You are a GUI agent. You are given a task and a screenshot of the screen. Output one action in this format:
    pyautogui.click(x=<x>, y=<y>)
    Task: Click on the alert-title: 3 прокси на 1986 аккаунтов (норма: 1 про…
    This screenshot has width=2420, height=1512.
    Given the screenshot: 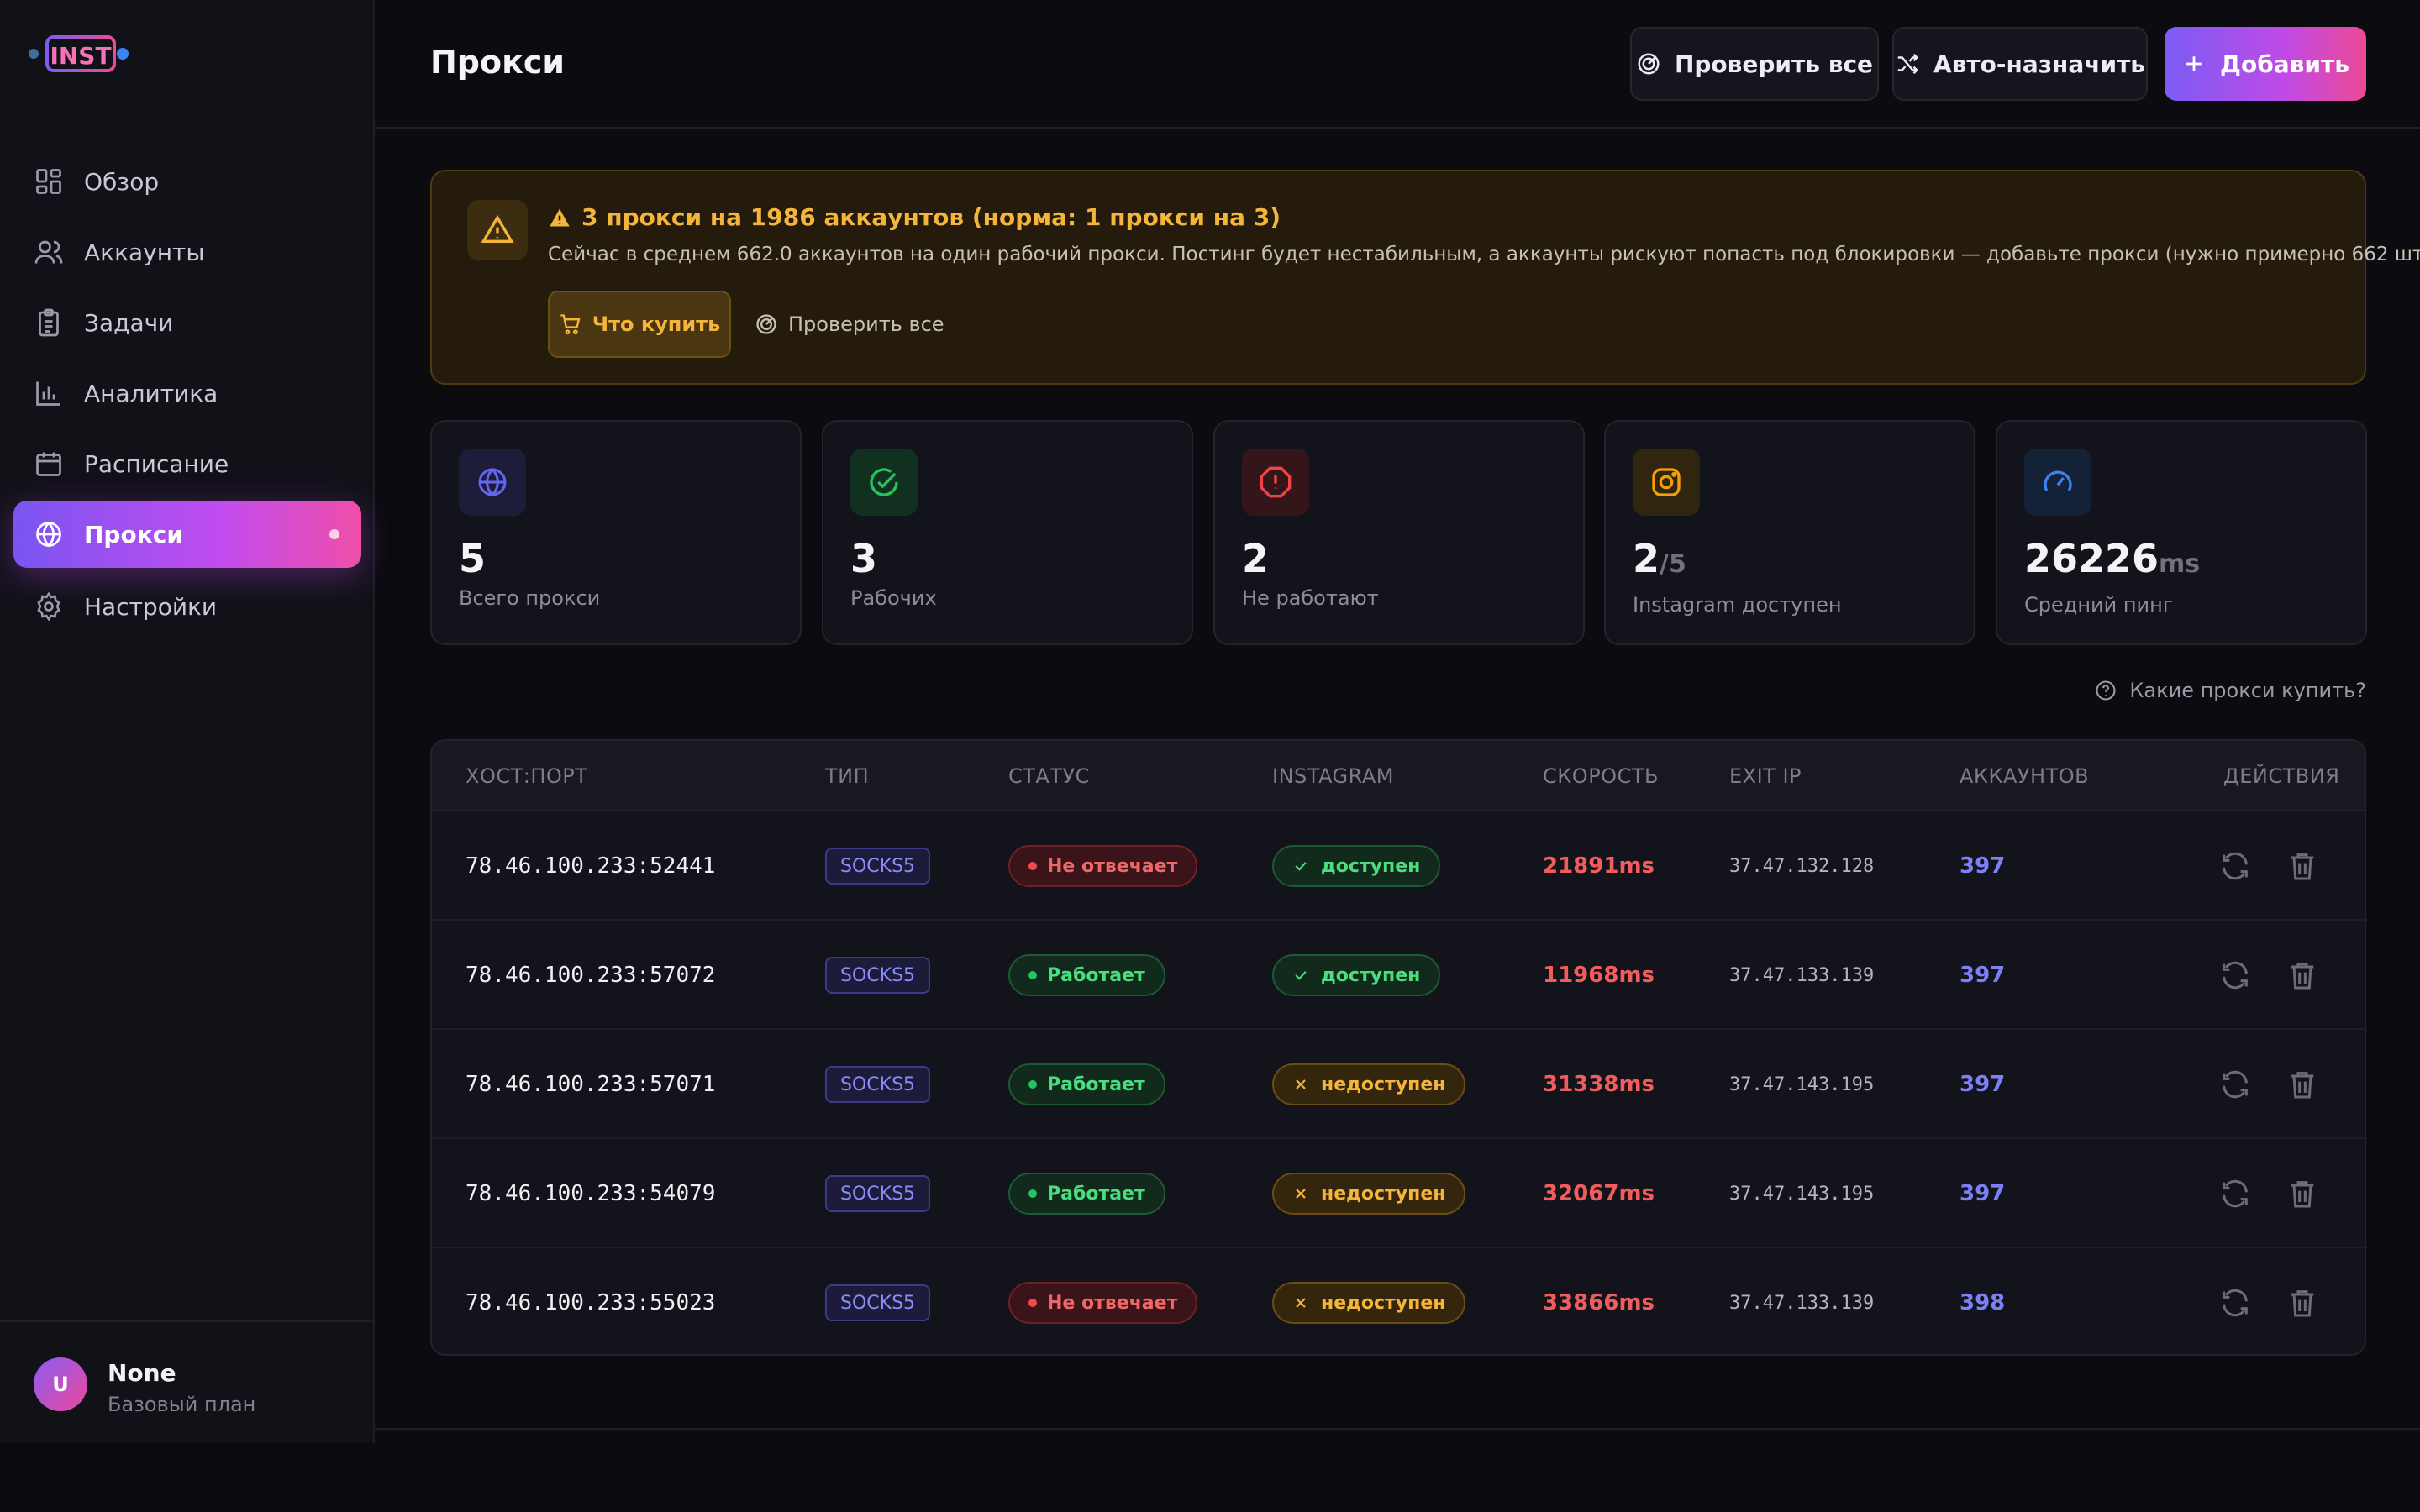 What is the action you would take?
    pyautogui.click(x=914, y=217)
    